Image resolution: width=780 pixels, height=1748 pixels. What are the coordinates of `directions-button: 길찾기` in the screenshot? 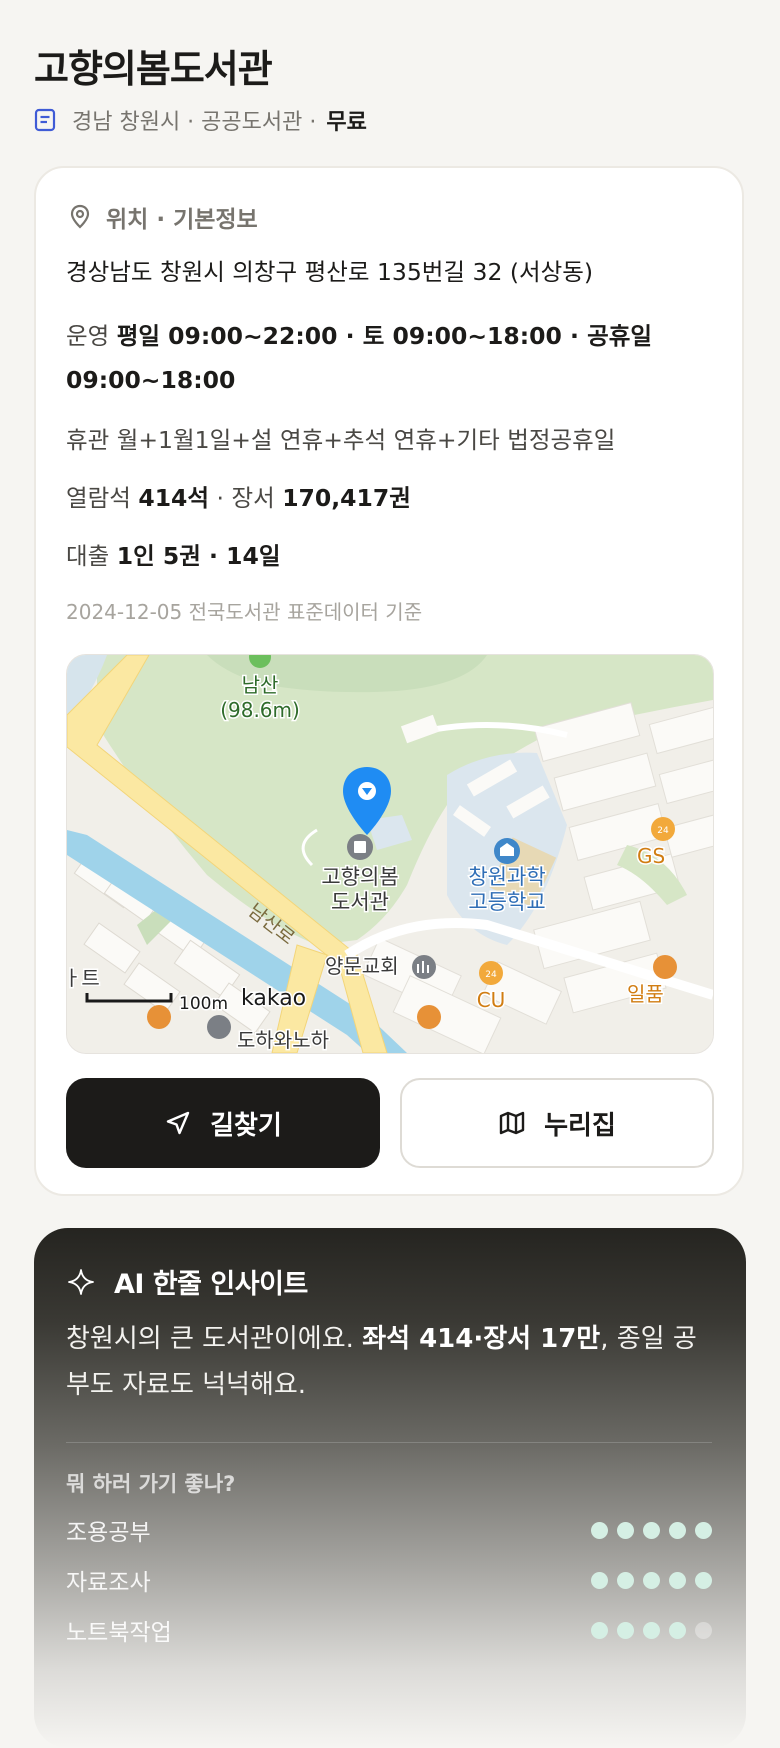 It's located at (223, 1123).